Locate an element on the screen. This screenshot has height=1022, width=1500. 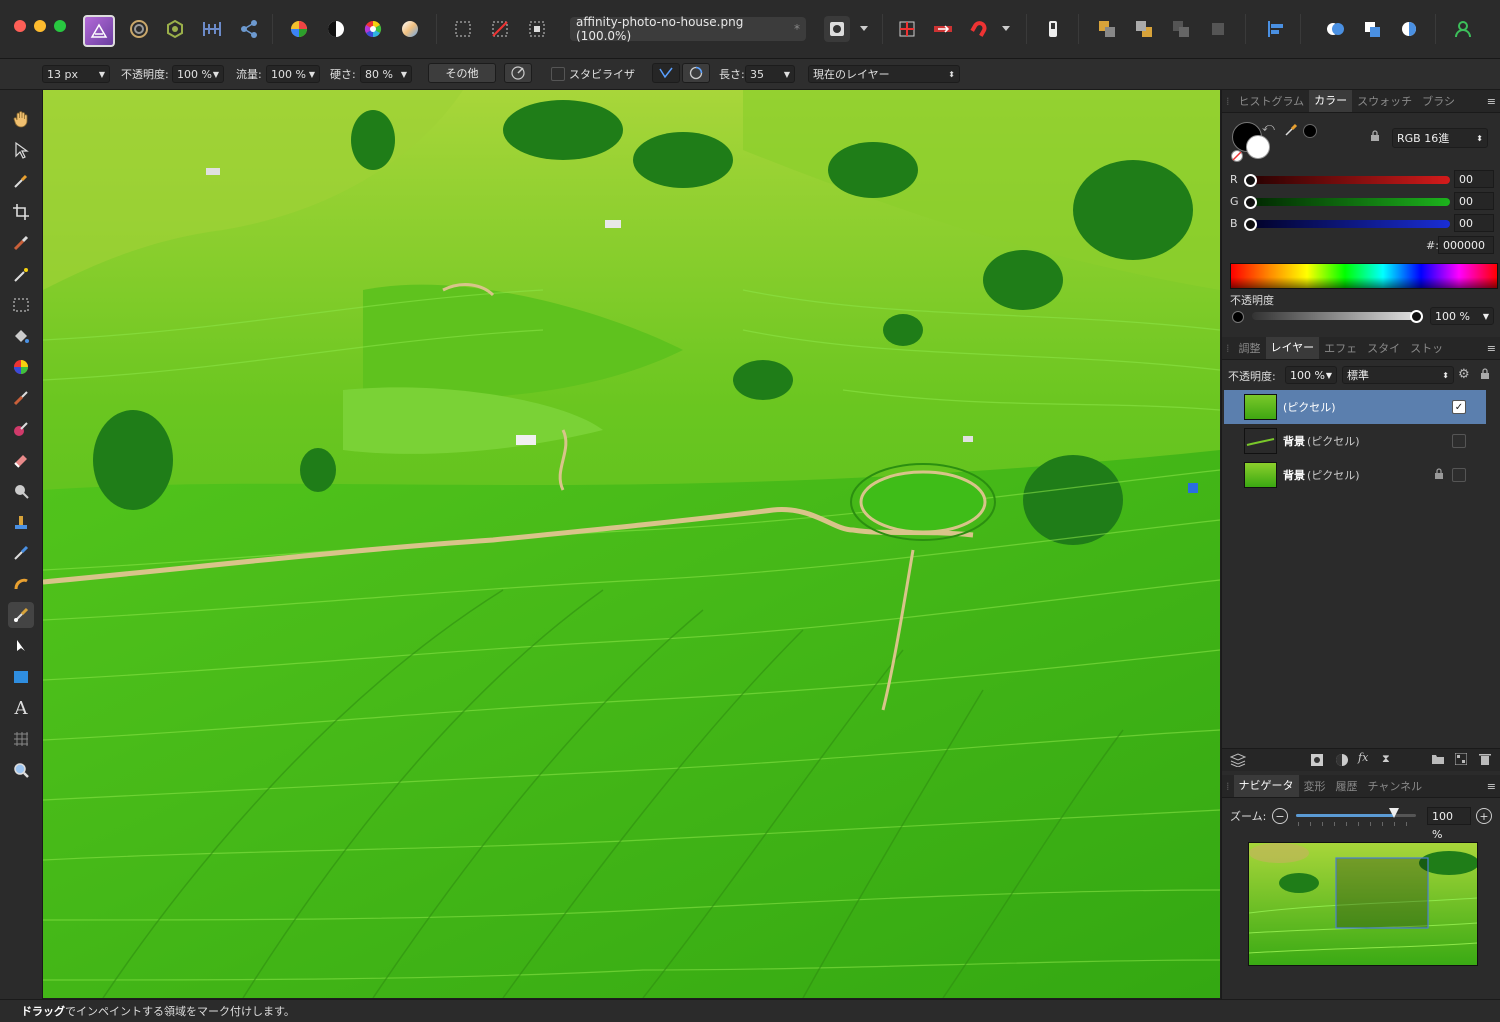
brush-width-field: 13 px ▼ is located at coordinates (76, 74).